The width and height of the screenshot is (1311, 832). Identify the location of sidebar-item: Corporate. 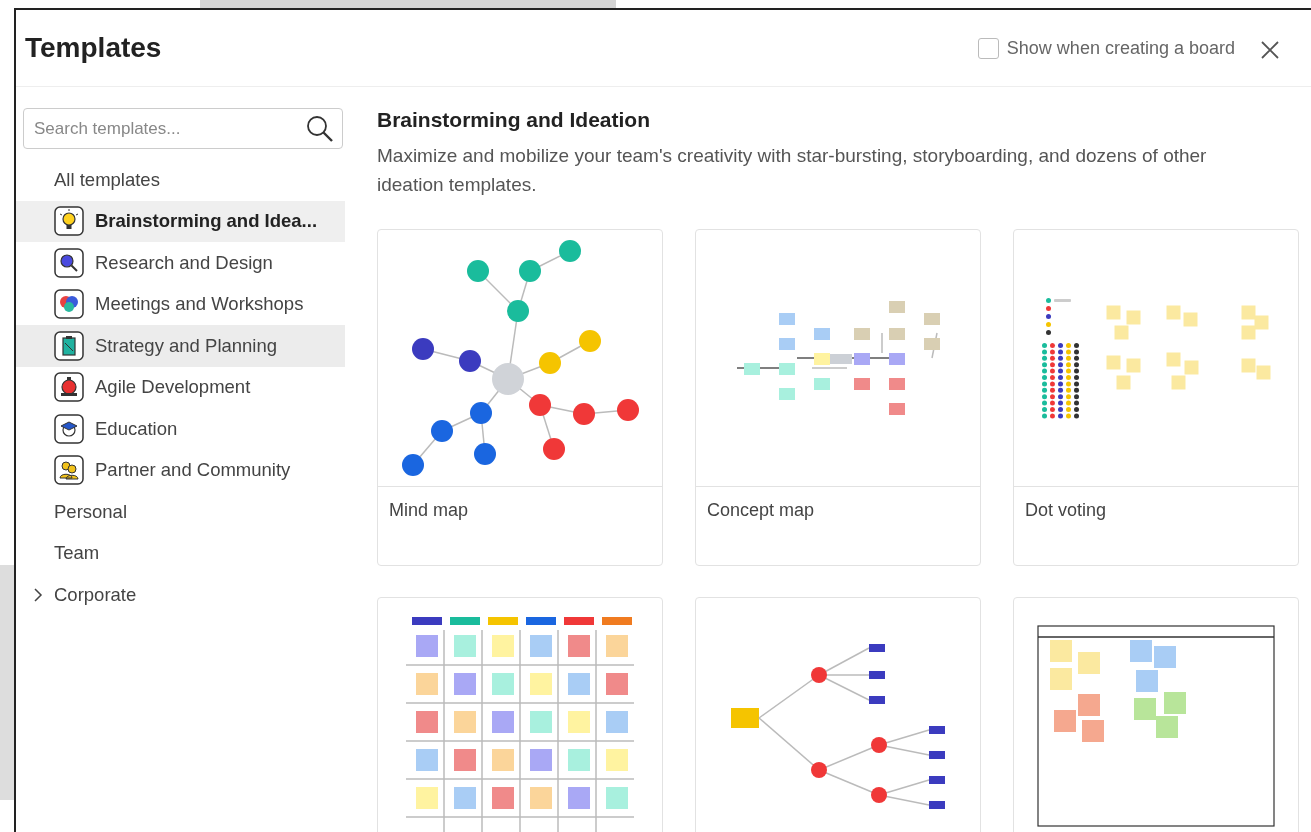
(180, 595).